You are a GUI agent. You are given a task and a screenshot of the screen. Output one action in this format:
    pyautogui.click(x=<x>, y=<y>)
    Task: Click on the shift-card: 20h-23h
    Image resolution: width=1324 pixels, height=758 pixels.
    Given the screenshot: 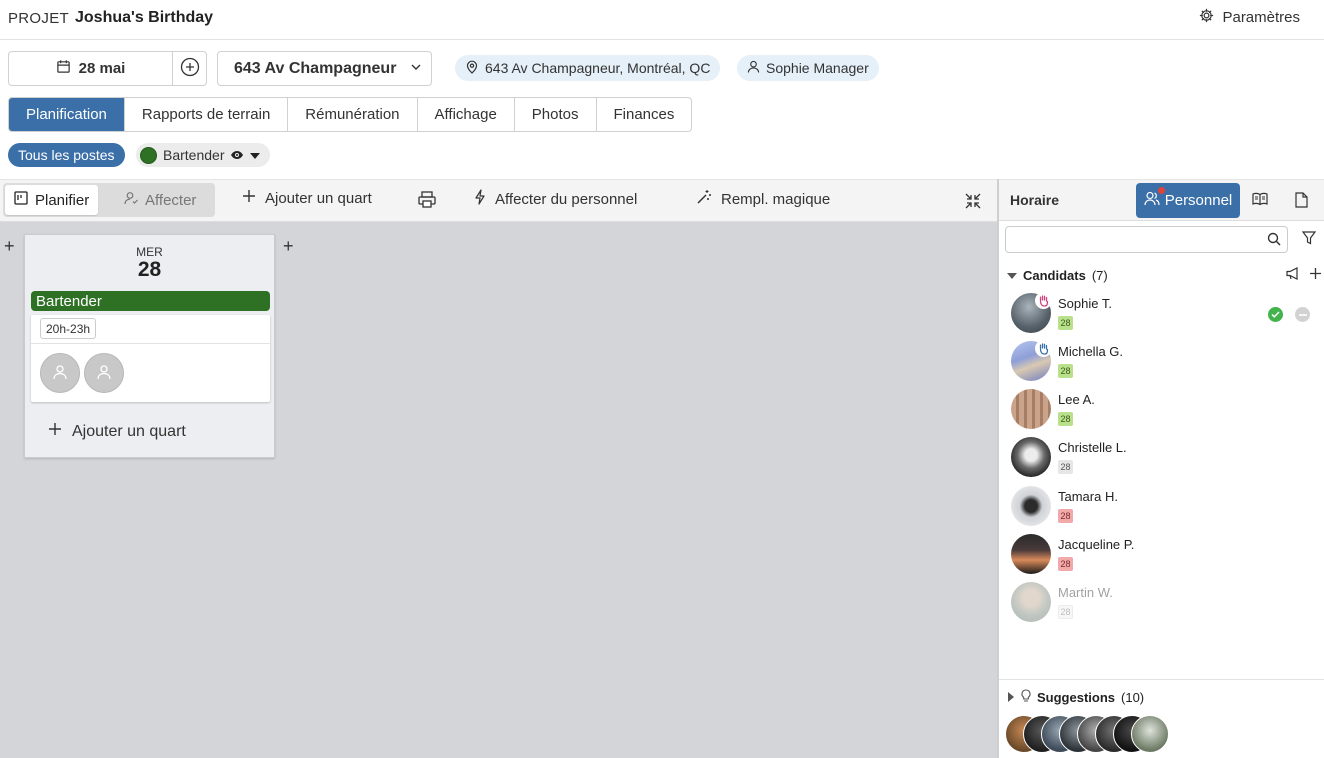 What is the action you would take?
    pyautogui.click(x=150, y=358)
    